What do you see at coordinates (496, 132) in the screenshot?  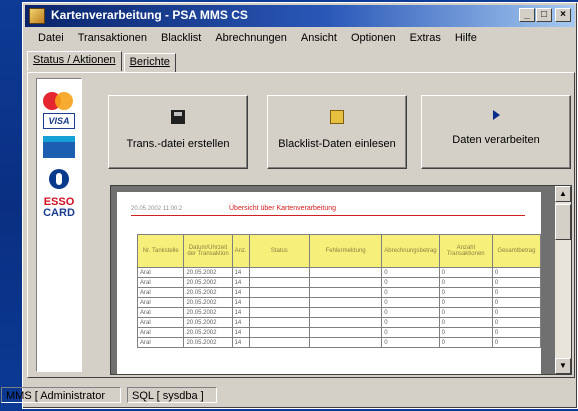 I see `process-data-button: Daten verarbeiten` at bounding box center [496, 132].